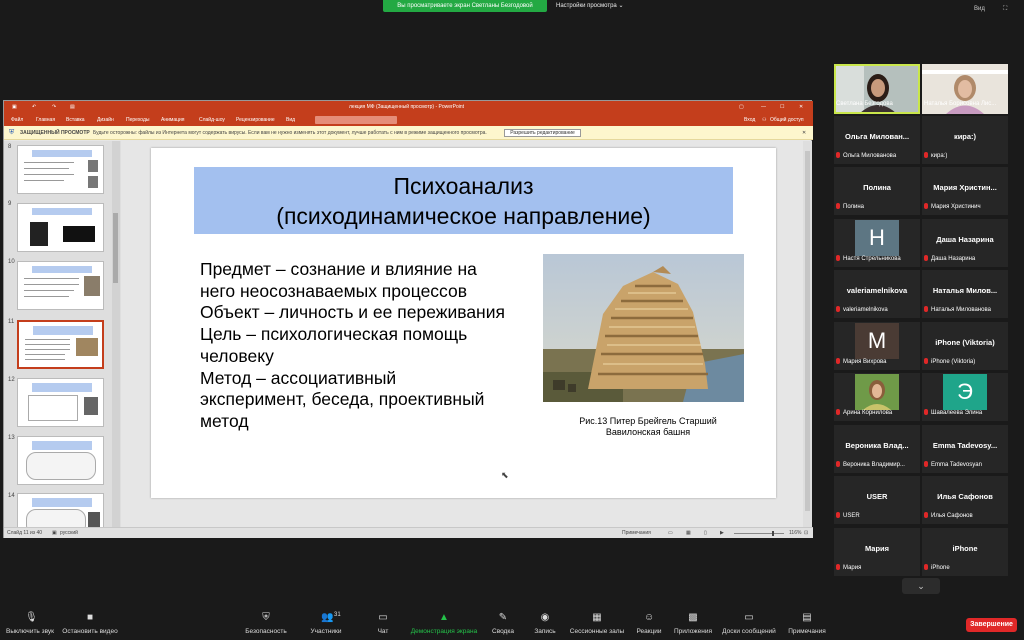  Describe the element at coordinates (877, 104) in the screenshot. I see `participant-name-label: Светлана Безгодова` at that location.